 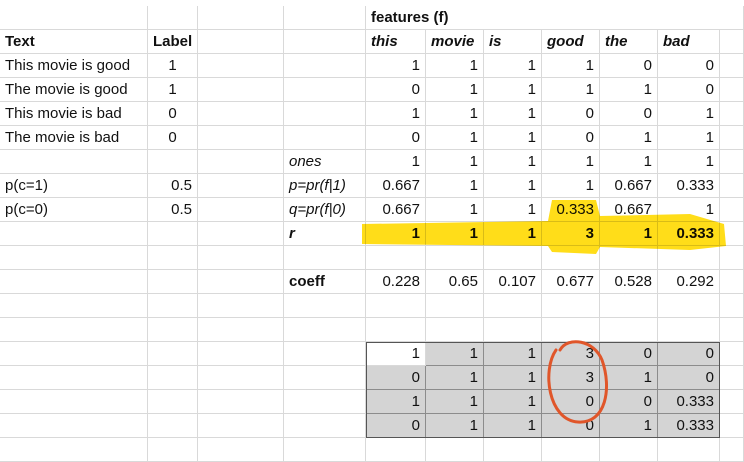 I want to click on r-value-cell: 3, so click(x=571, y=234).